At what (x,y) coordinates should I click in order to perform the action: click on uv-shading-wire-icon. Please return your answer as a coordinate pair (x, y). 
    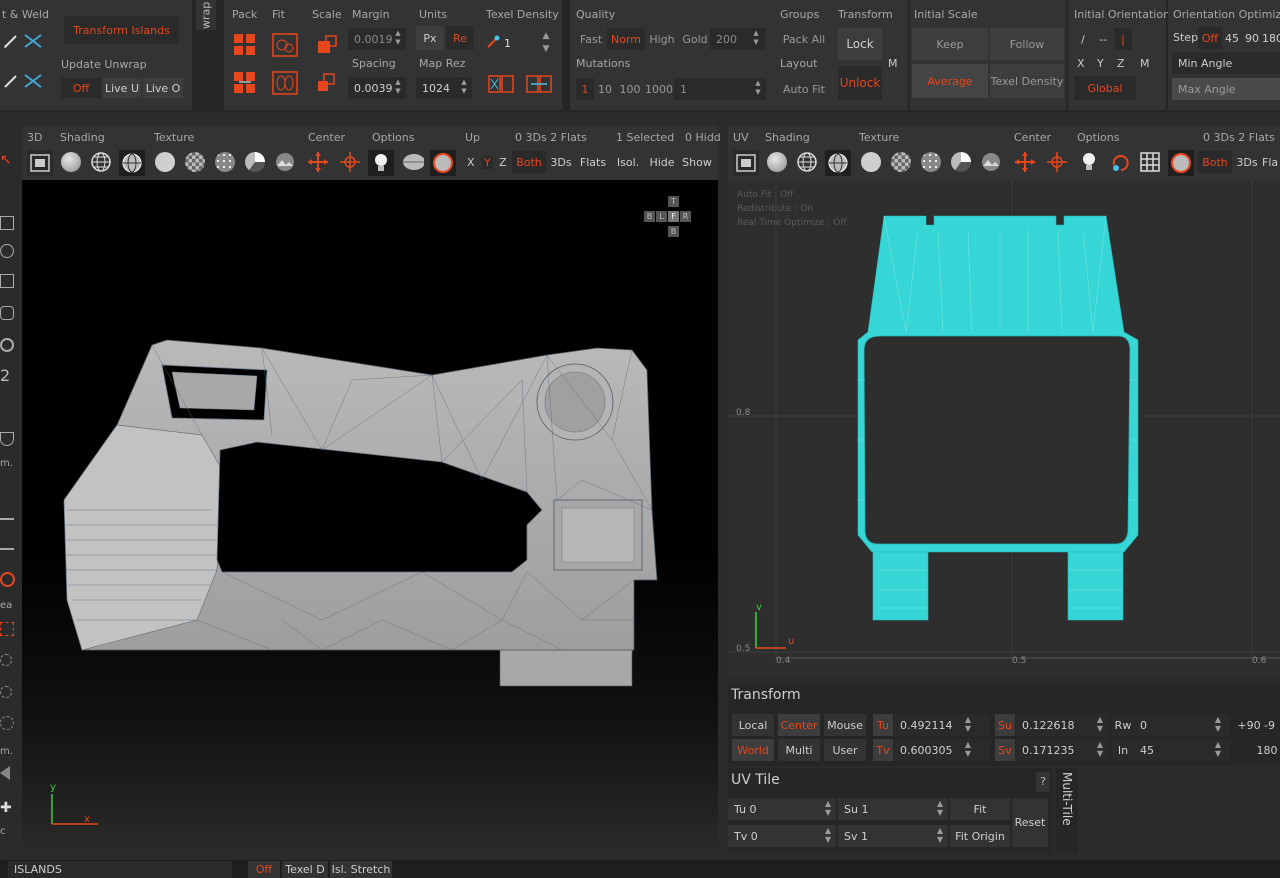
    Looking at the image, I should click on (807, 162).